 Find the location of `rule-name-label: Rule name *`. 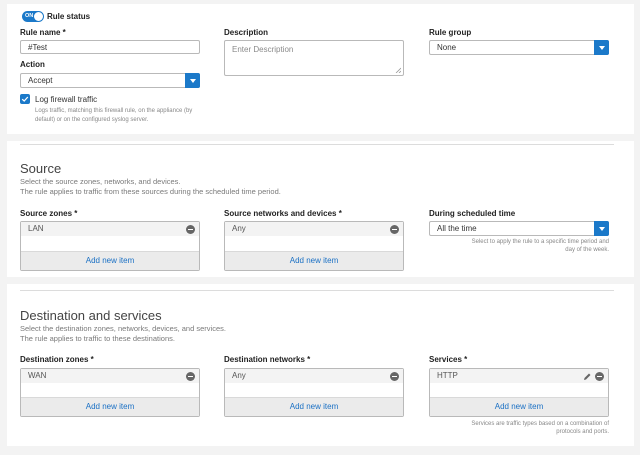

rule-name-label: Rule name * is located at coordinates (43, 32).